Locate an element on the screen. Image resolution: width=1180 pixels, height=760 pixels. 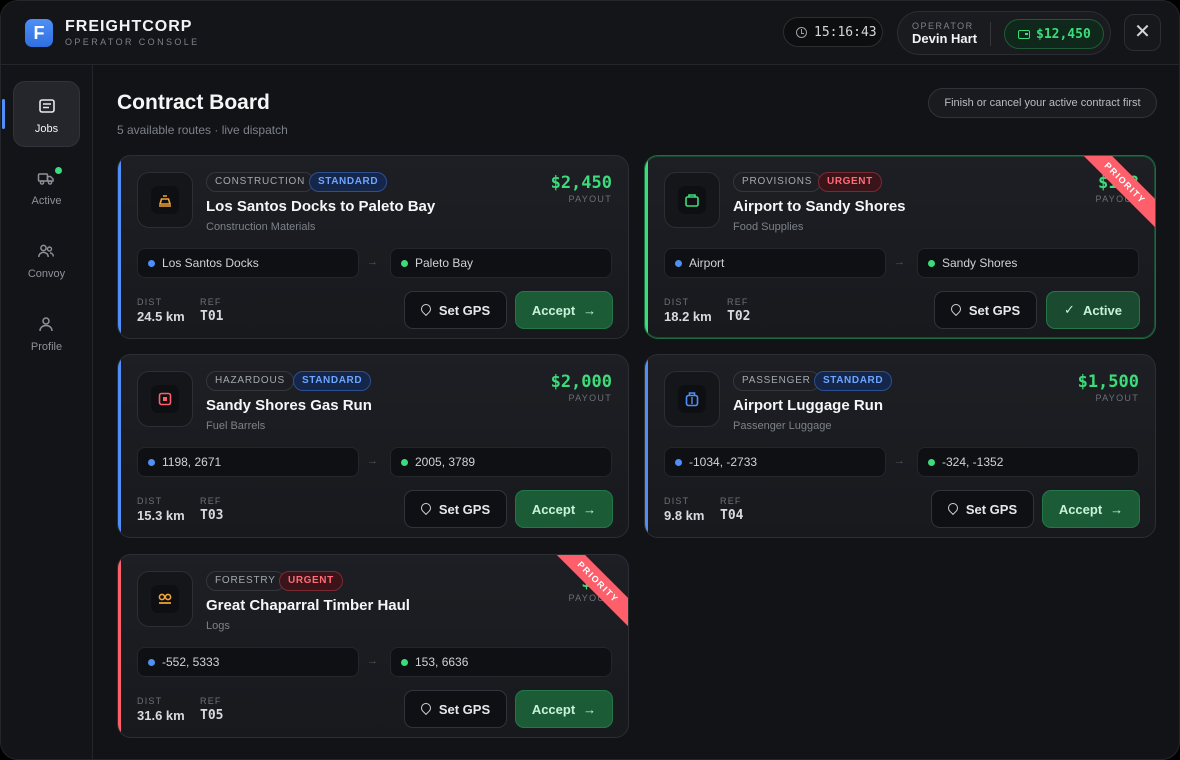
cargo-type: Construction Materials is located at coordinates (261, 227).